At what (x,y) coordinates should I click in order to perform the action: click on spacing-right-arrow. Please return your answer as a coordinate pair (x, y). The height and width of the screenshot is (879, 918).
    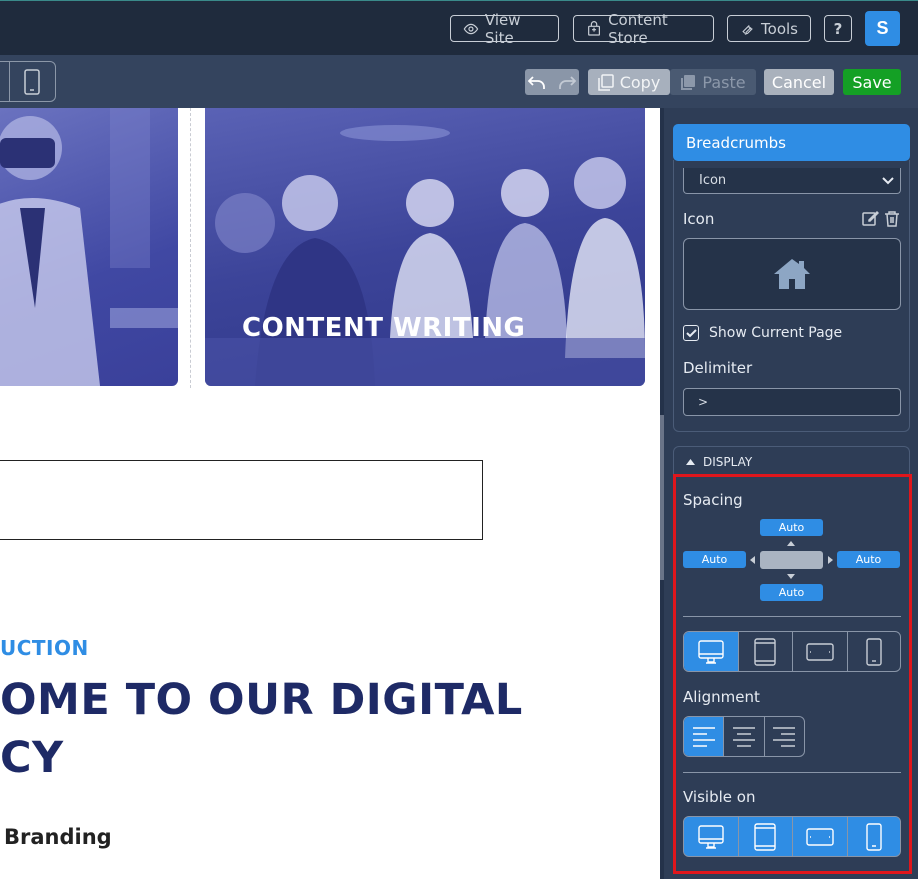
    Looking at the image, I should click on (830, 560).